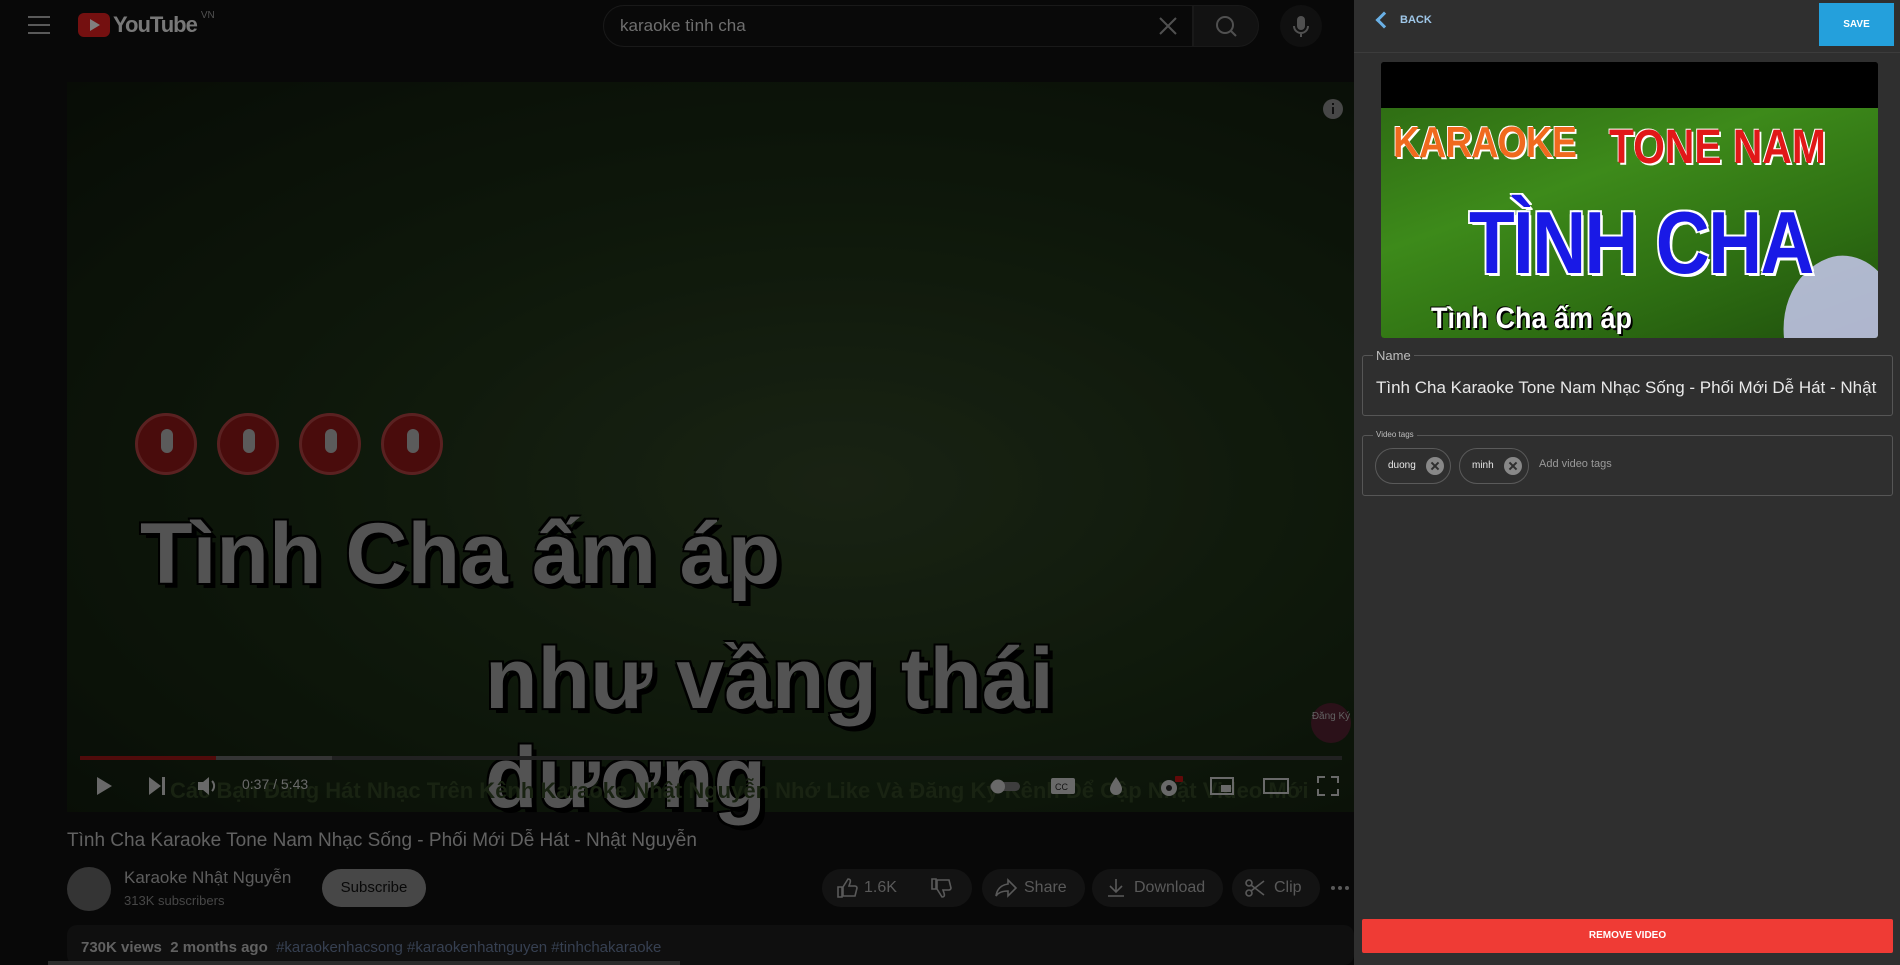 This screenshot has width=1900, height=965. Describe the element at coordinates (1276, 786) in the screenshot. I see `theater-mode-icon` at that location.